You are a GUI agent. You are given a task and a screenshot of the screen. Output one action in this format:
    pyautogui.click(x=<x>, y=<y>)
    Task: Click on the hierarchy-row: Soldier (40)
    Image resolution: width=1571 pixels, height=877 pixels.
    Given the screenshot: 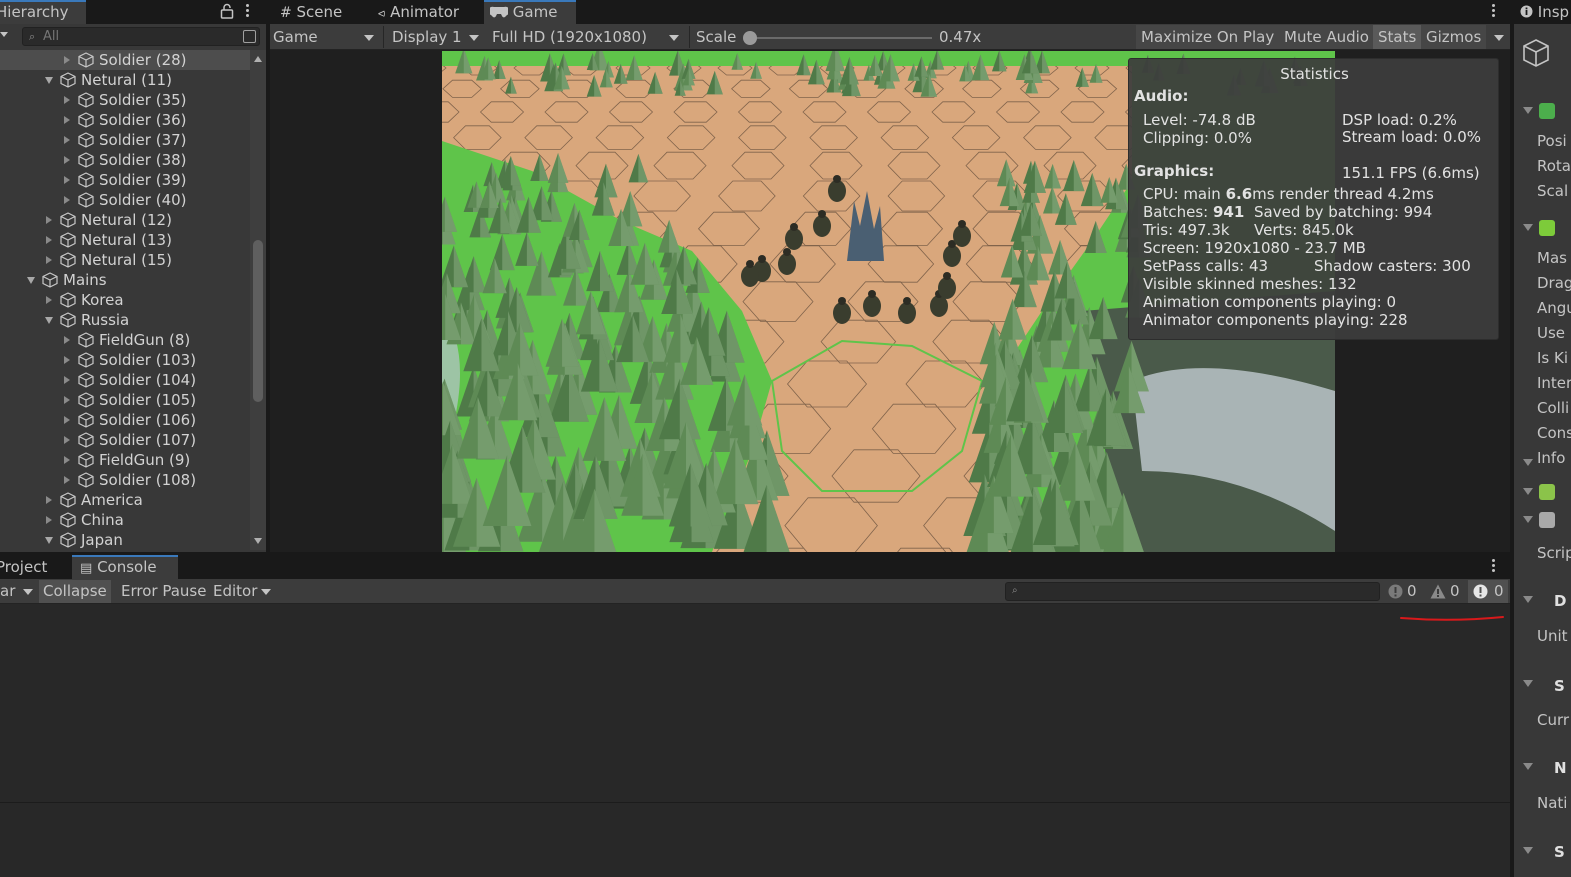 What is the action you would take?
    pyautogui.click(x=125, y=200)
    